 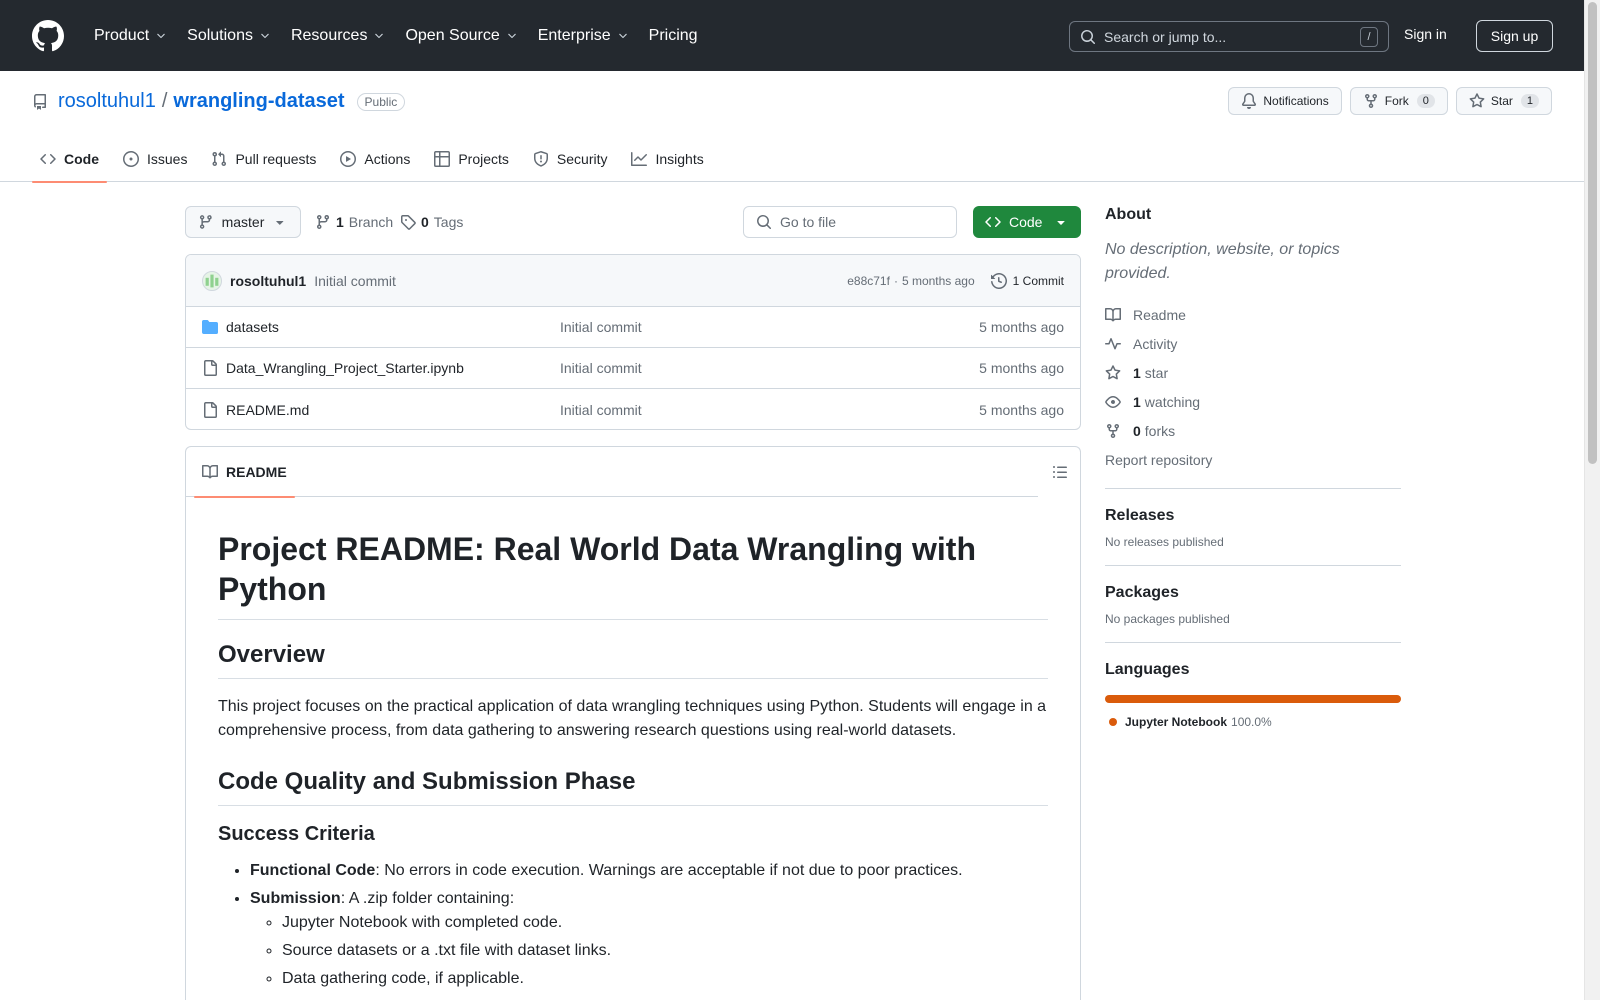 What do you see at coordinates (40, 101) in the screenshot?
I see `repo-icon` at bounding box center [40, 101].